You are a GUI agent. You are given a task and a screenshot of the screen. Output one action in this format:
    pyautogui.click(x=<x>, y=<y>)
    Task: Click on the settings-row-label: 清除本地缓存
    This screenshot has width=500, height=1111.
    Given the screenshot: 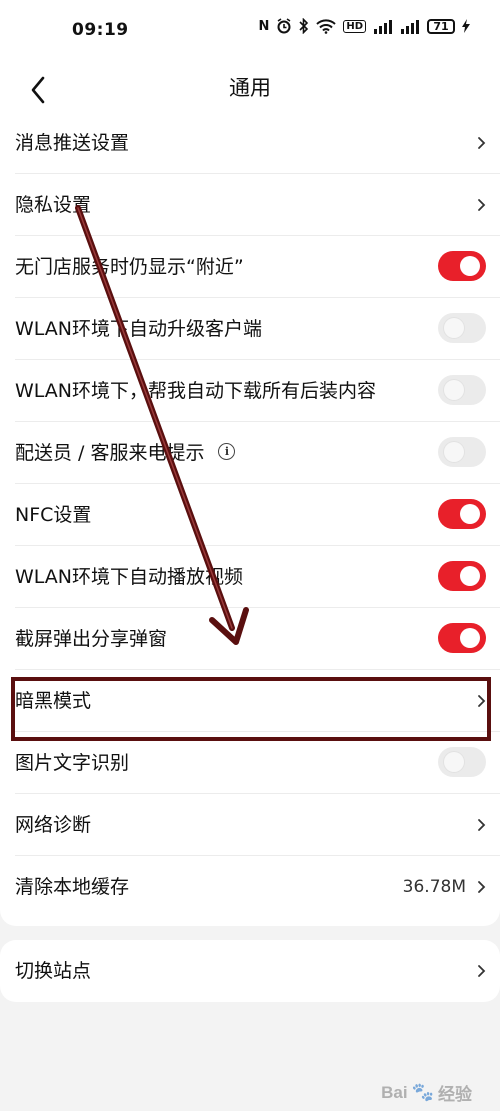 What is the action you would take?
    pyautogui.click(x=72, y=887)
    